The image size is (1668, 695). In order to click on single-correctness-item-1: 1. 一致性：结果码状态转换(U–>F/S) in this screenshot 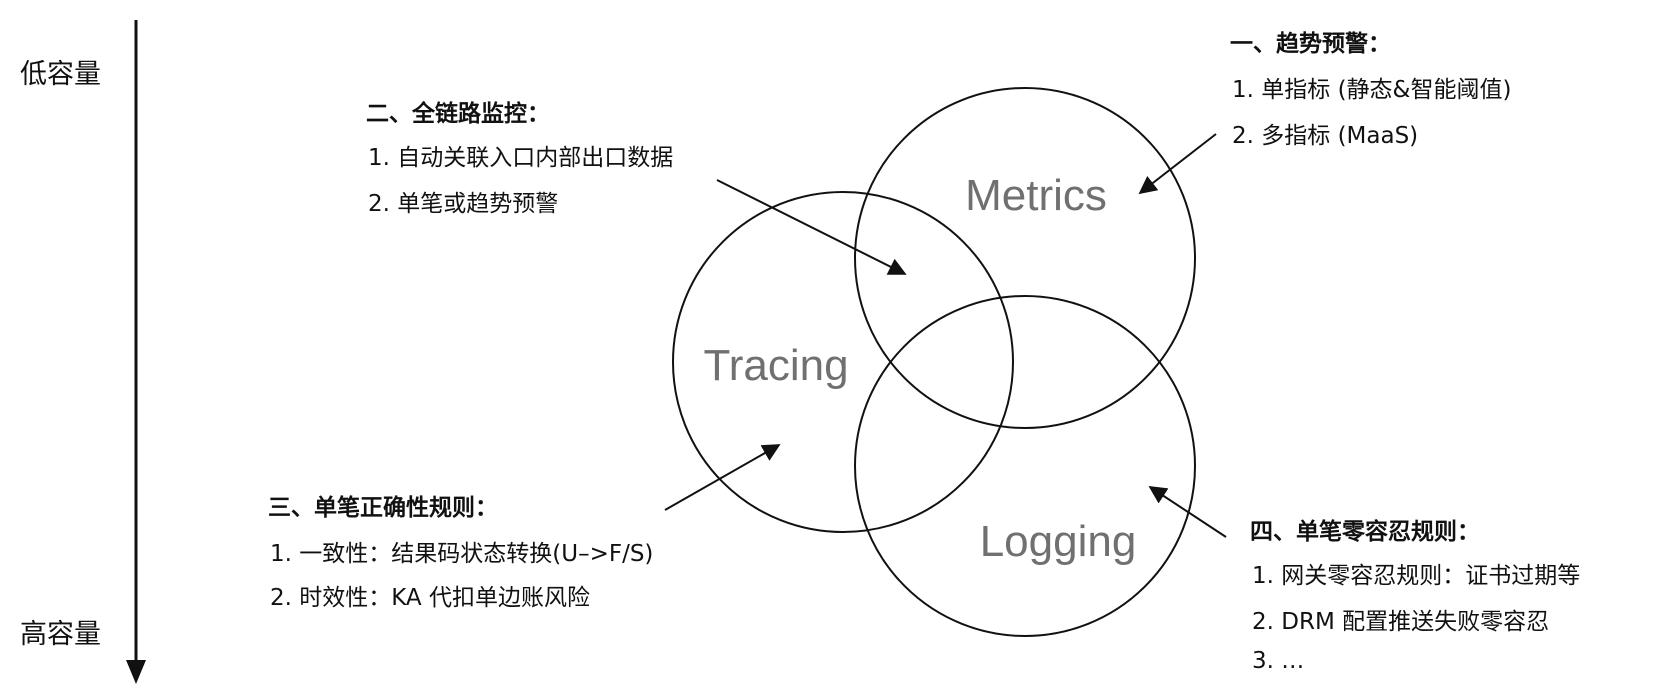, I will do `click(462, 554)`.